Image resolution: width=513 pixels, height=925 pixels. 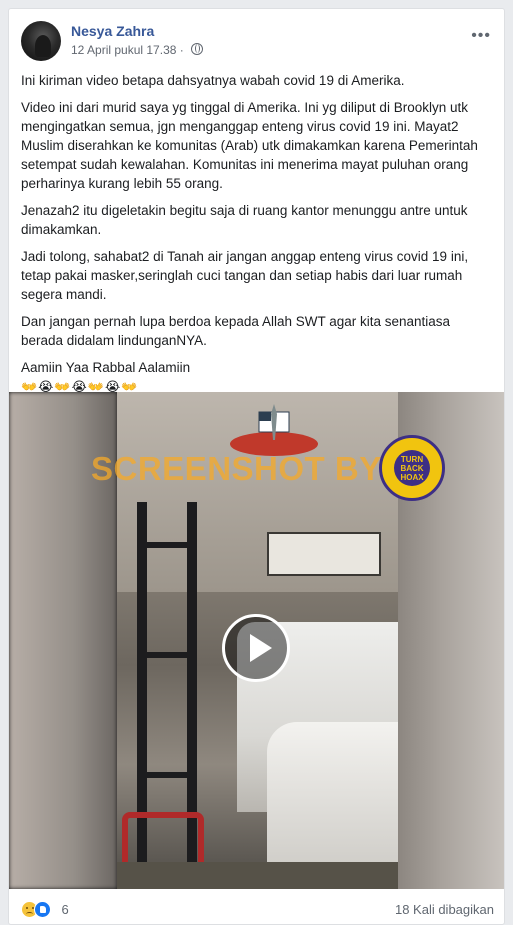 What do you see at coordinates (236, 468) in the screenshot?
I see `screenshot-watermark: SCREENSHOT BY` at bounding box center [236, 468].